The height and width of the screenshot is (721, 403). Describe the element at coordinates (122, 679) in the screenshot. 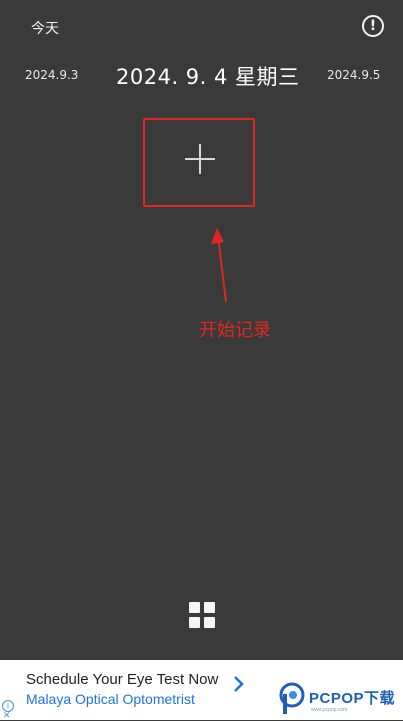

I see `ad-title: Schedule Your Eye Test Now` at that location.